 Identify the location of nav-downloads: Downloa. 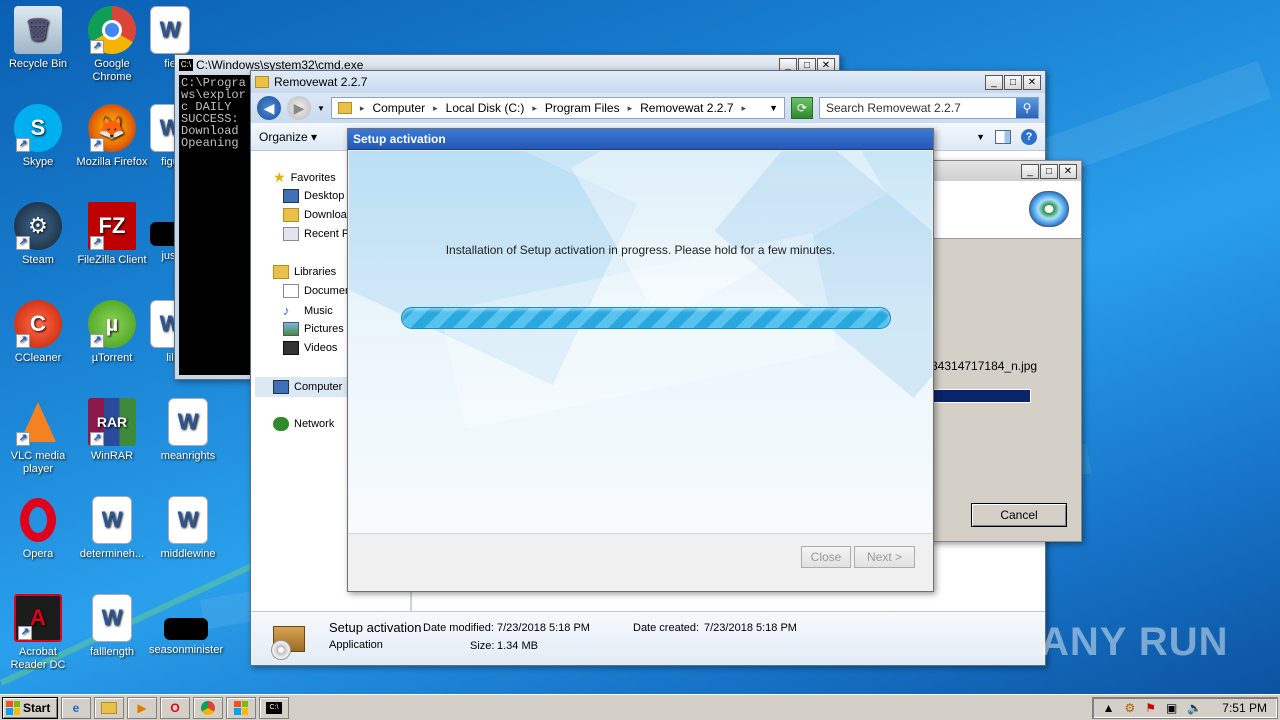
(315, 215).